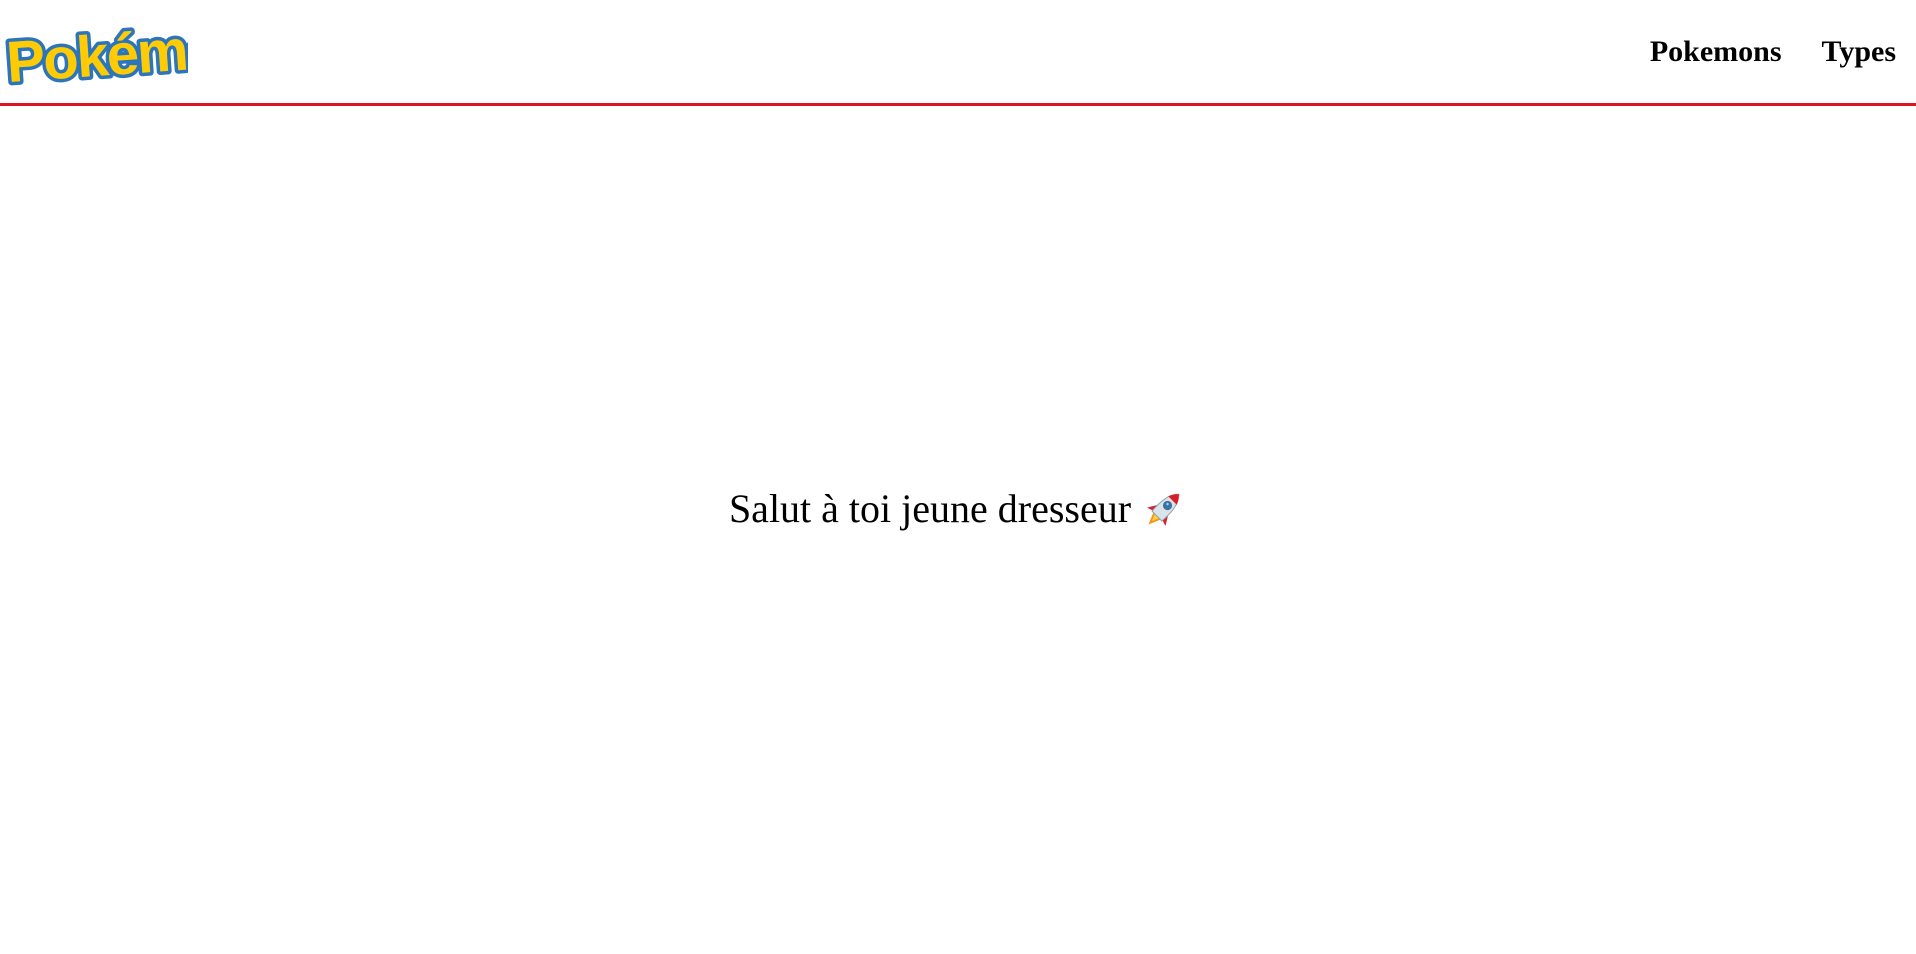 The width and height of the screenshot is (1916, 954). What do you see at coordinates (1164, 509) in the screenshot?
I see `rocket-icon` at bounding box center [1164, 509].